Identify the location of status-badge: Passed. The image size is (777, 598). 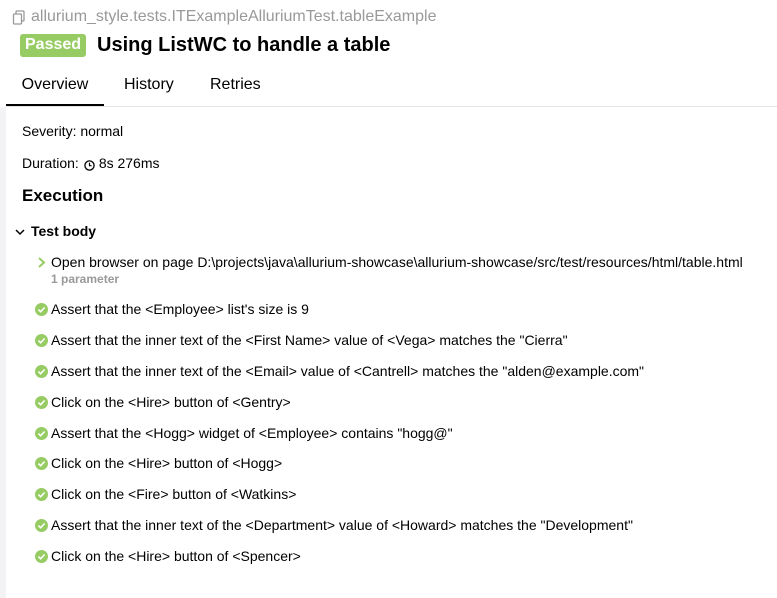
(53, 45).